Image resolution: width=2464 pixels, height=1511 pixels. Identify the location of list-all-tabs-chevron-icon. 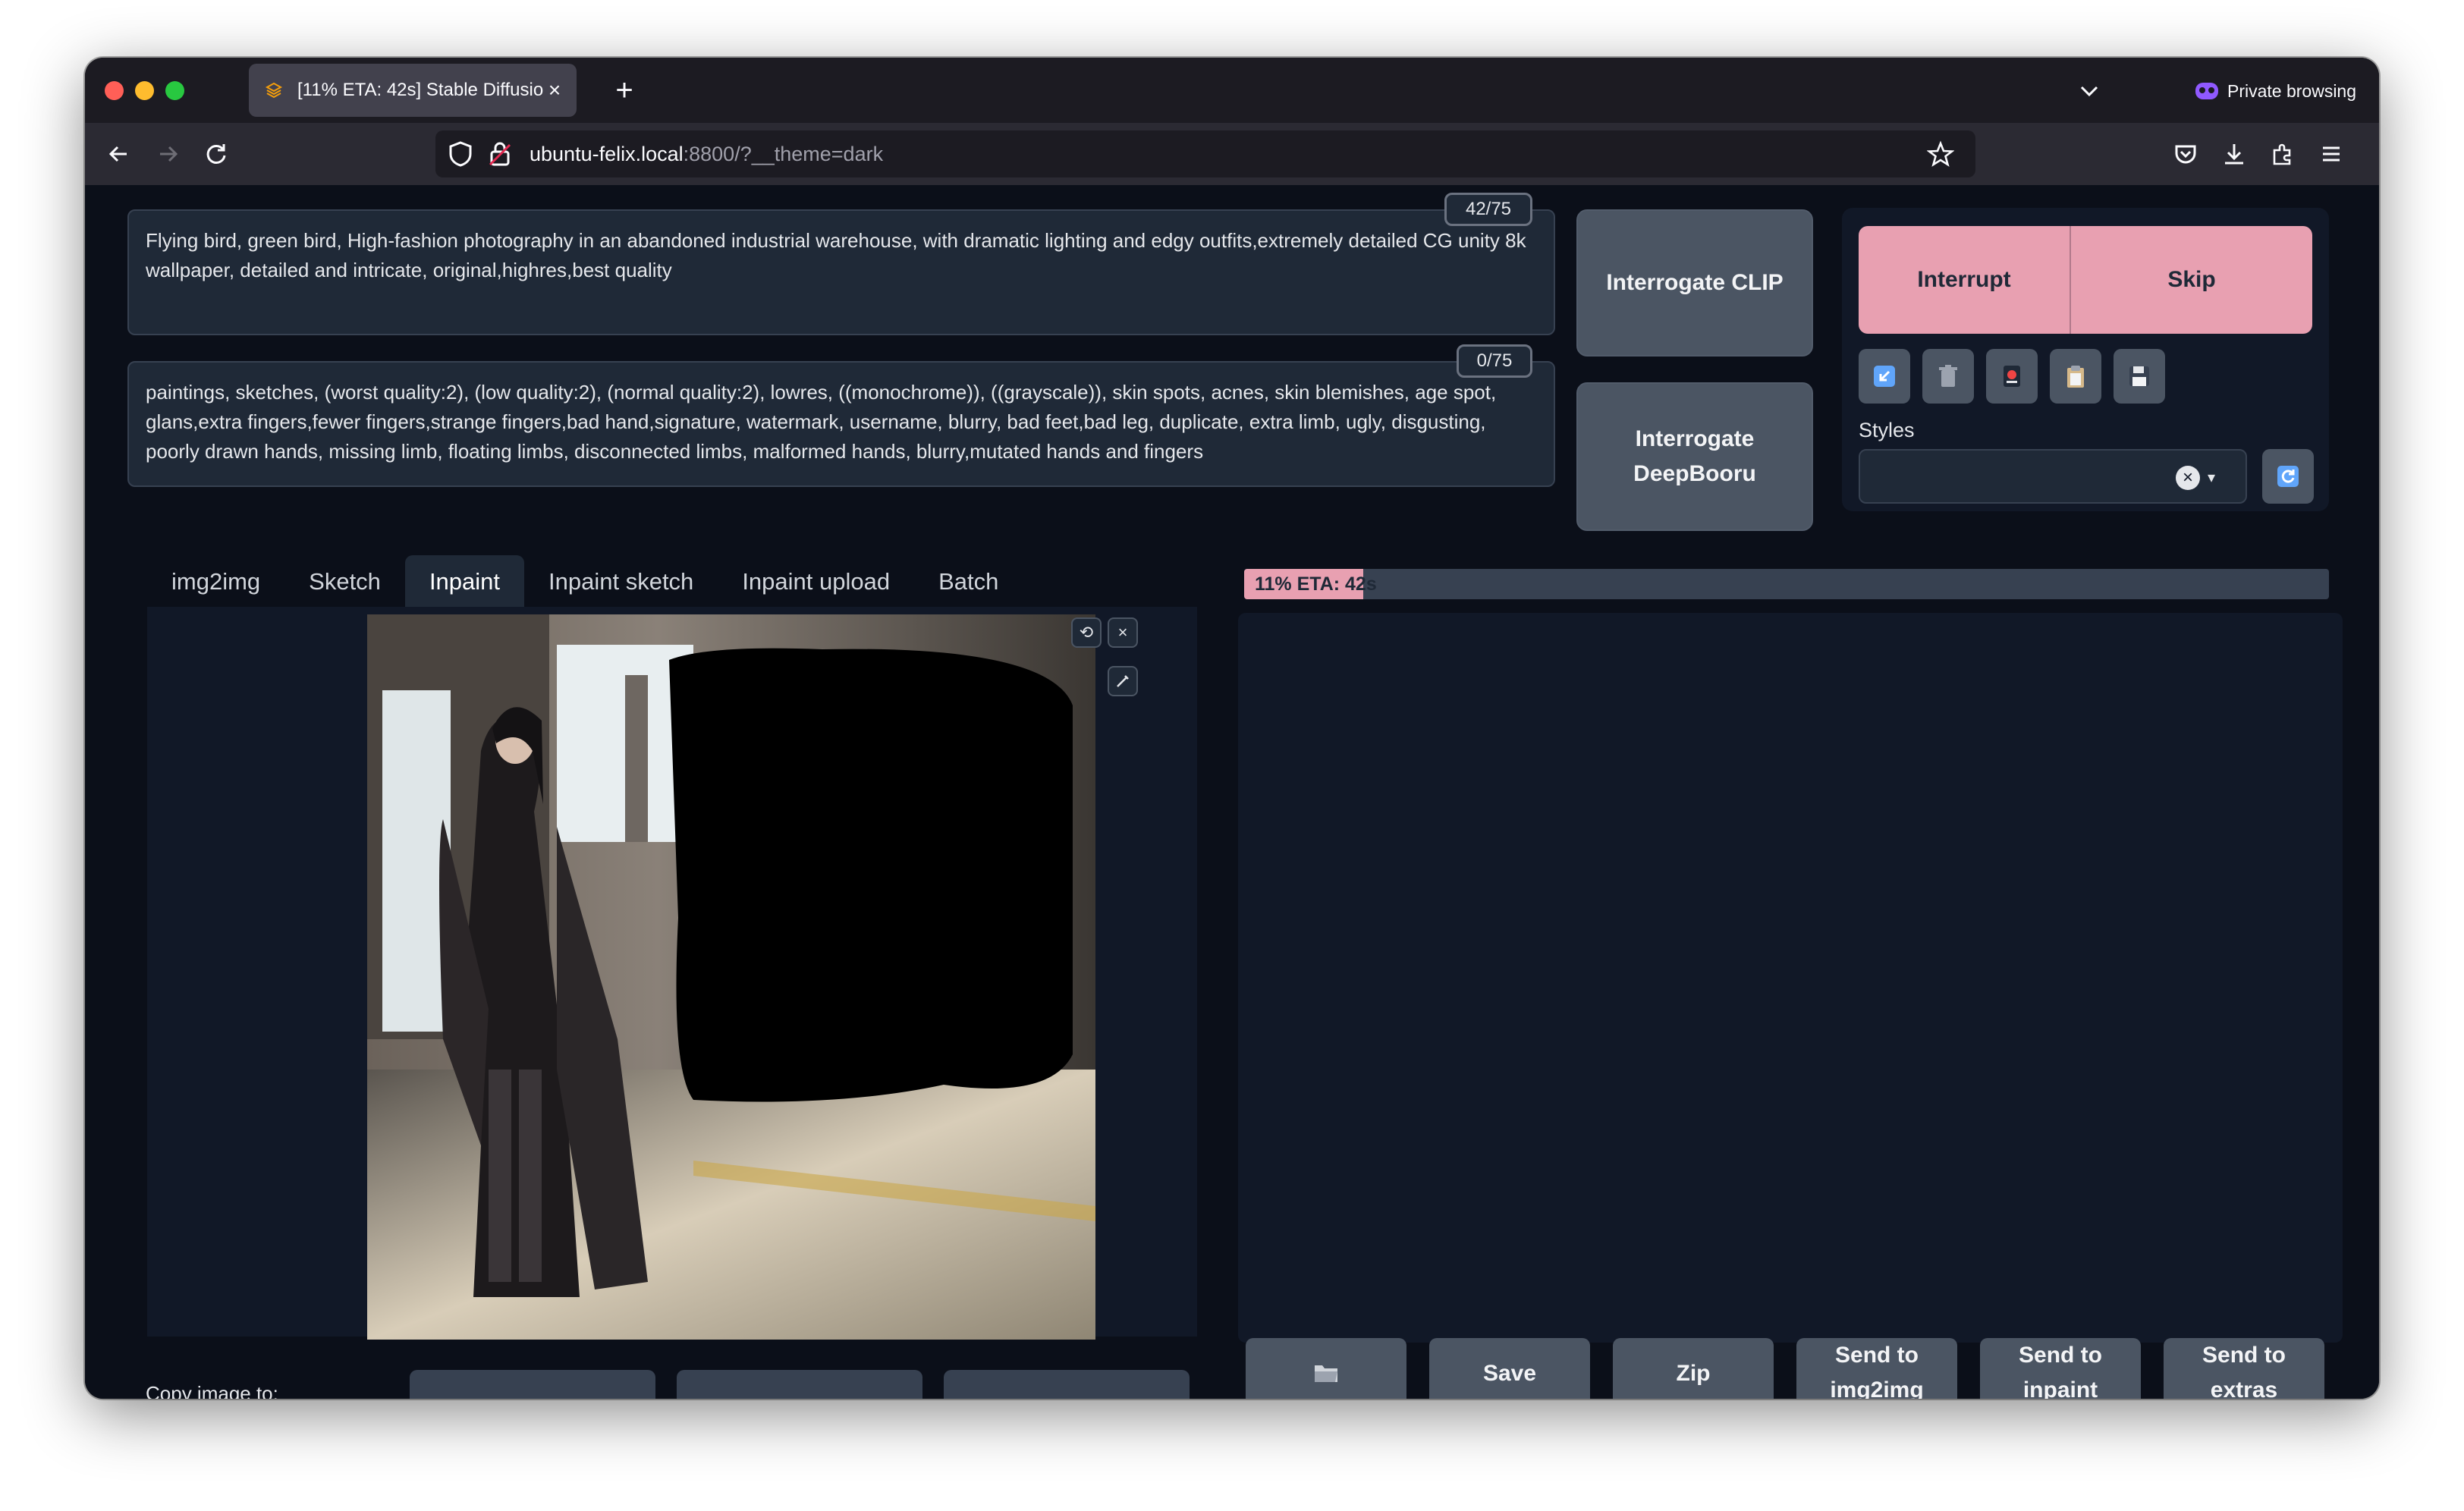
(2089, 91).